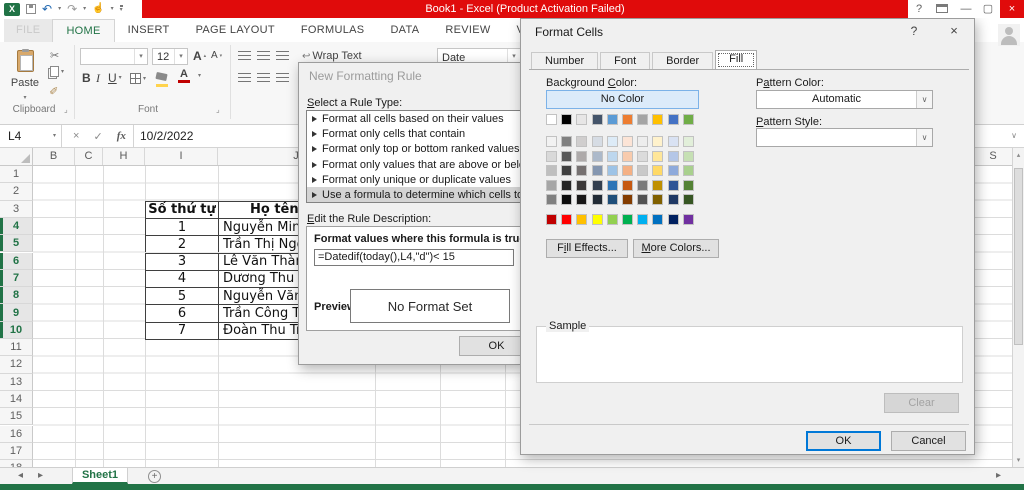  Describe the element at coordinates (54, 55) in the screenshot. I see `cut-button: ✂` at that location.